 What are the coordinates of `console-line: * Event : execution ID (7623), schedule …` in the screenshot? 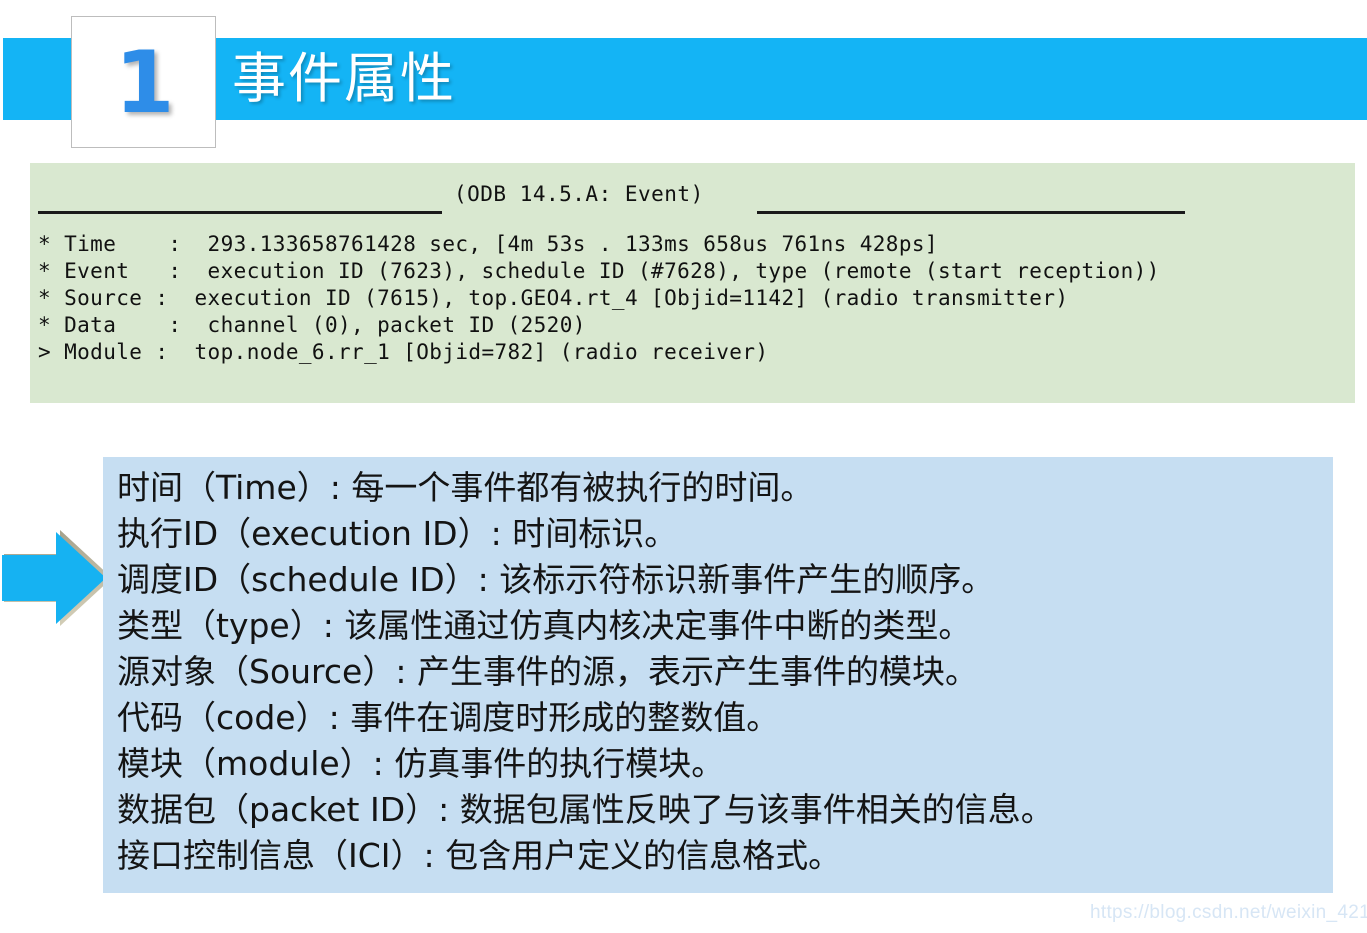 It's located at (599, 271).